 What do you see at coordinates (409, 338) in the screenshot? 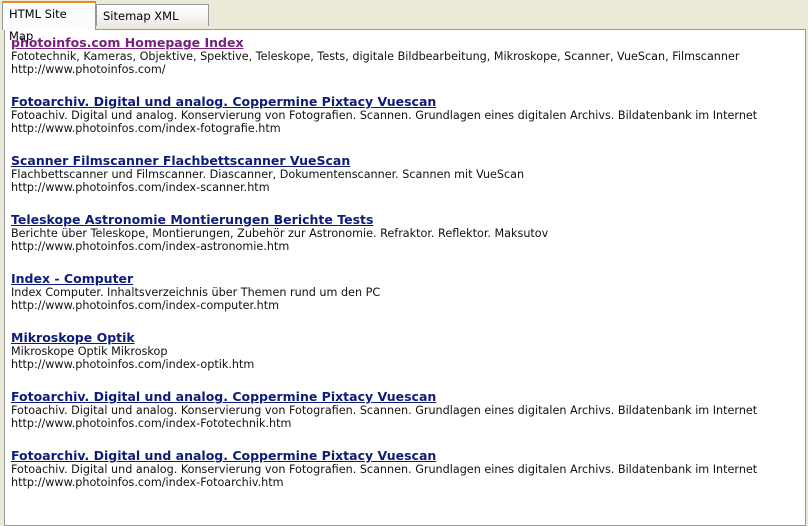
I see `entry-title-link: Mikroskope Optik` at bounding box center [409, 338].